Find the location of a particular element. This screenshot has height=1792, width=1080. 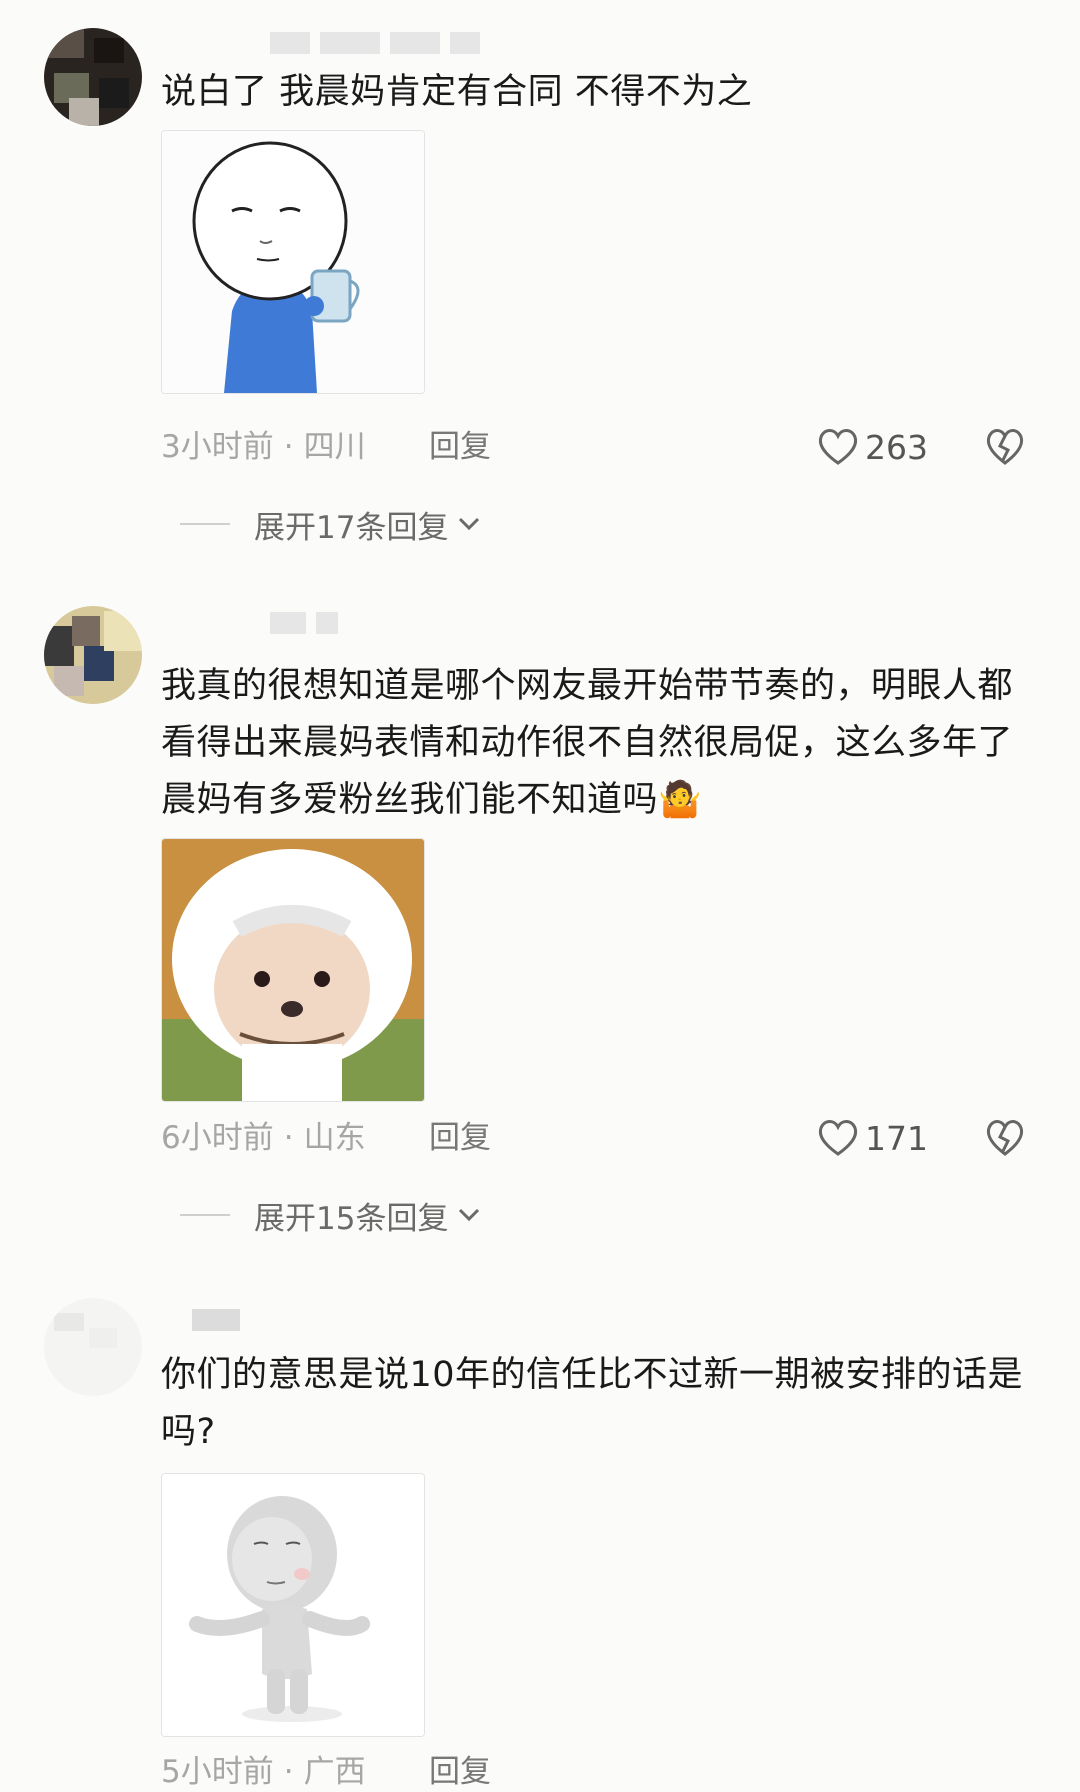

comment-meta: 3小时前 · 四川 is located at coordinates (263, 447).